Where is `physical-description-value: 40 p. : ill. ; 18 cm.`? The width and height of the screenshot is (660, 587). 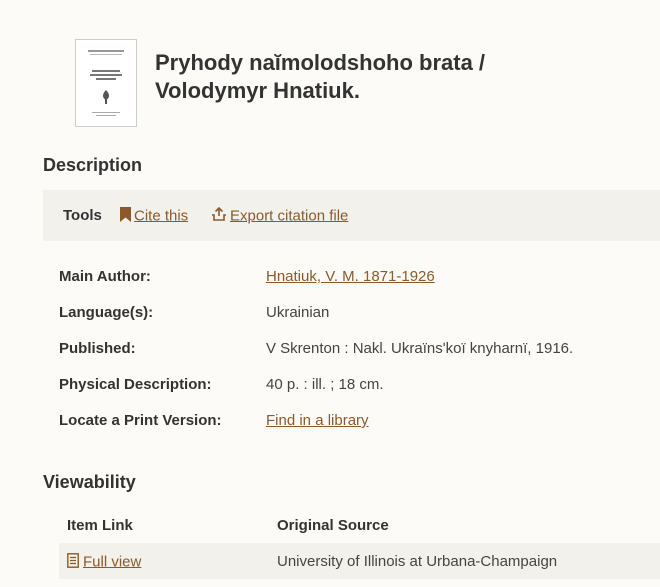
physical-description-value: 40 p. : ill. ; 18 cm. is located at coordinates (325, 384).